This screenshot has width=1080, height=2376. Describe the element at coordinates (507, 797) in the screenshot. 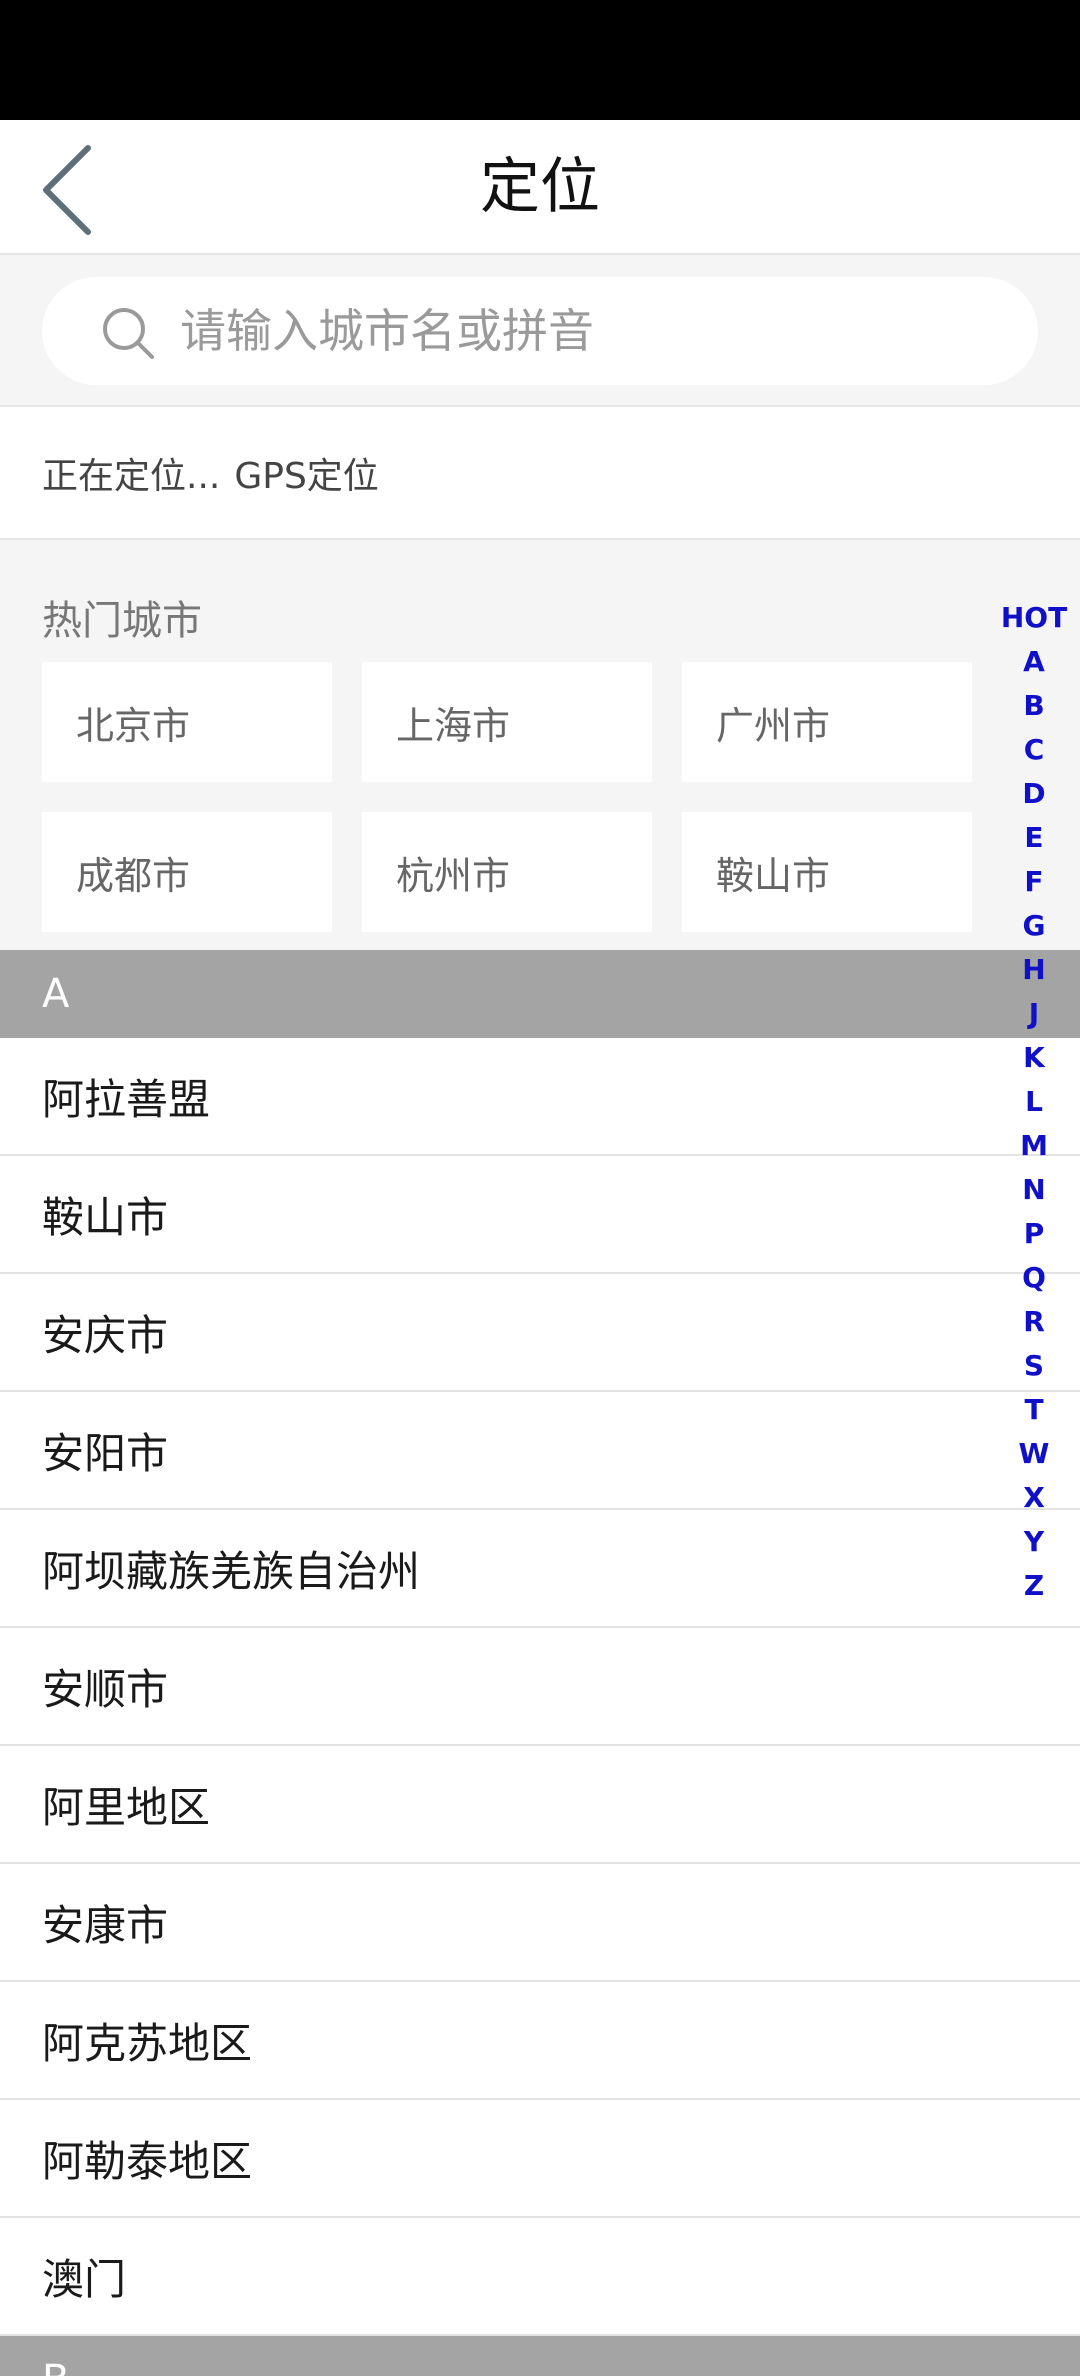

I see `hot-cities-grid: 北京市 上海市 广州市 成都市 杭州市 鞍山市` at that location.